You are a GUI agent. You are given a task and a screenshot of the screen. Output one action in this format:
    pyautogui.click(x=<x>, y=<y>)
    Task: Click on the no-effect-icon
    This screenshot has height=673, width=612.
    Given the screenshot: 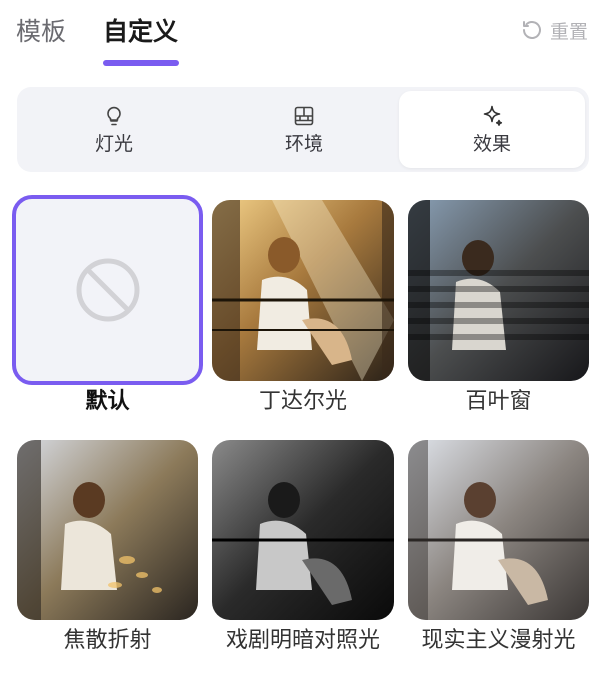 What is the action you would take?
    pyautogui.click(x=108, y=290)
    